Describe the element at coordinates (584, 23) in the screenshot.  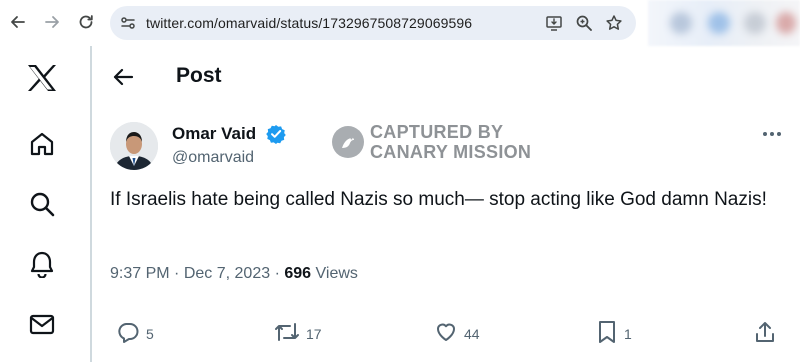
I see `zoom-icon` at that location.